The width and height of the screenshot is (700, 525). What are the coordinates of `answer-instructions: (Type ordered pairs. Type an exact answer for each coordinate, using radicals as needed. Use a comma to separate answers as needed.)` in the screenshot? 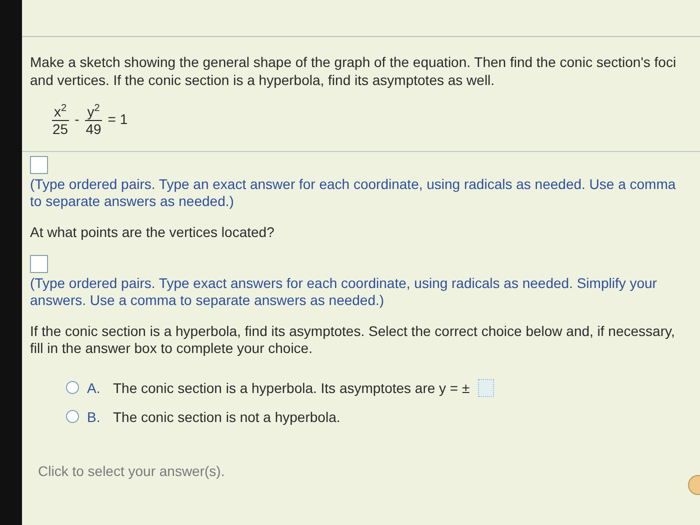 It's located at (353, 193).